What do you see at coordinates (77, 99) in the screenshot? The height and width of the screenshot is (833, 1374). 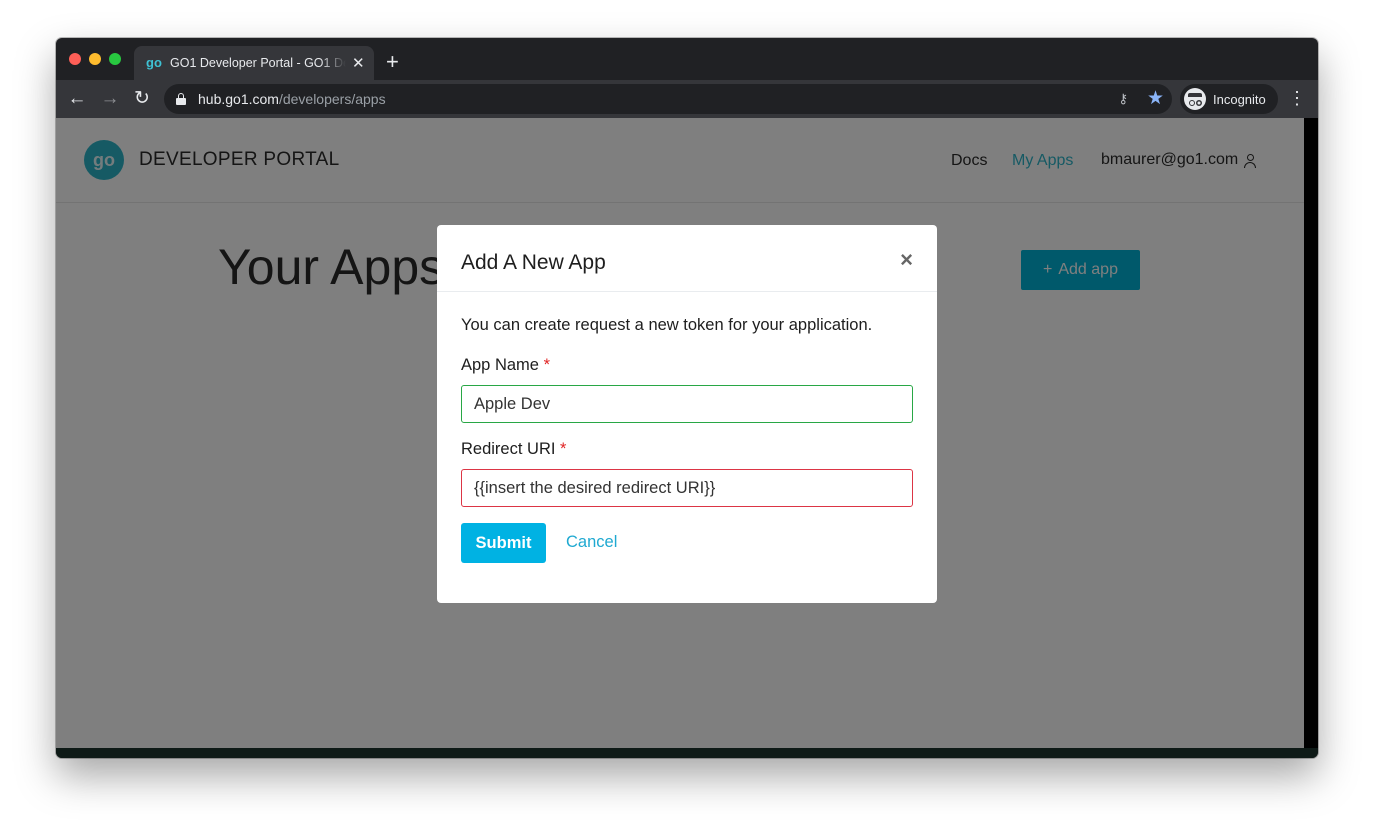 I see `back-arrow-icon: ←` at bounding box center [77, 99].